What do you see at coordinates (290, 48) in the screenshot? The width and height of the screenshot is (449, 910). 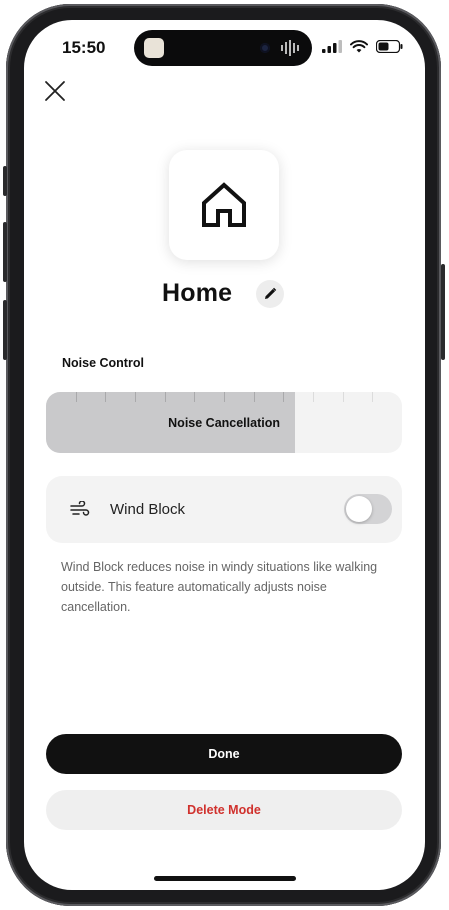 I see `audio-wave-icon` at bounding box center [290, 48].